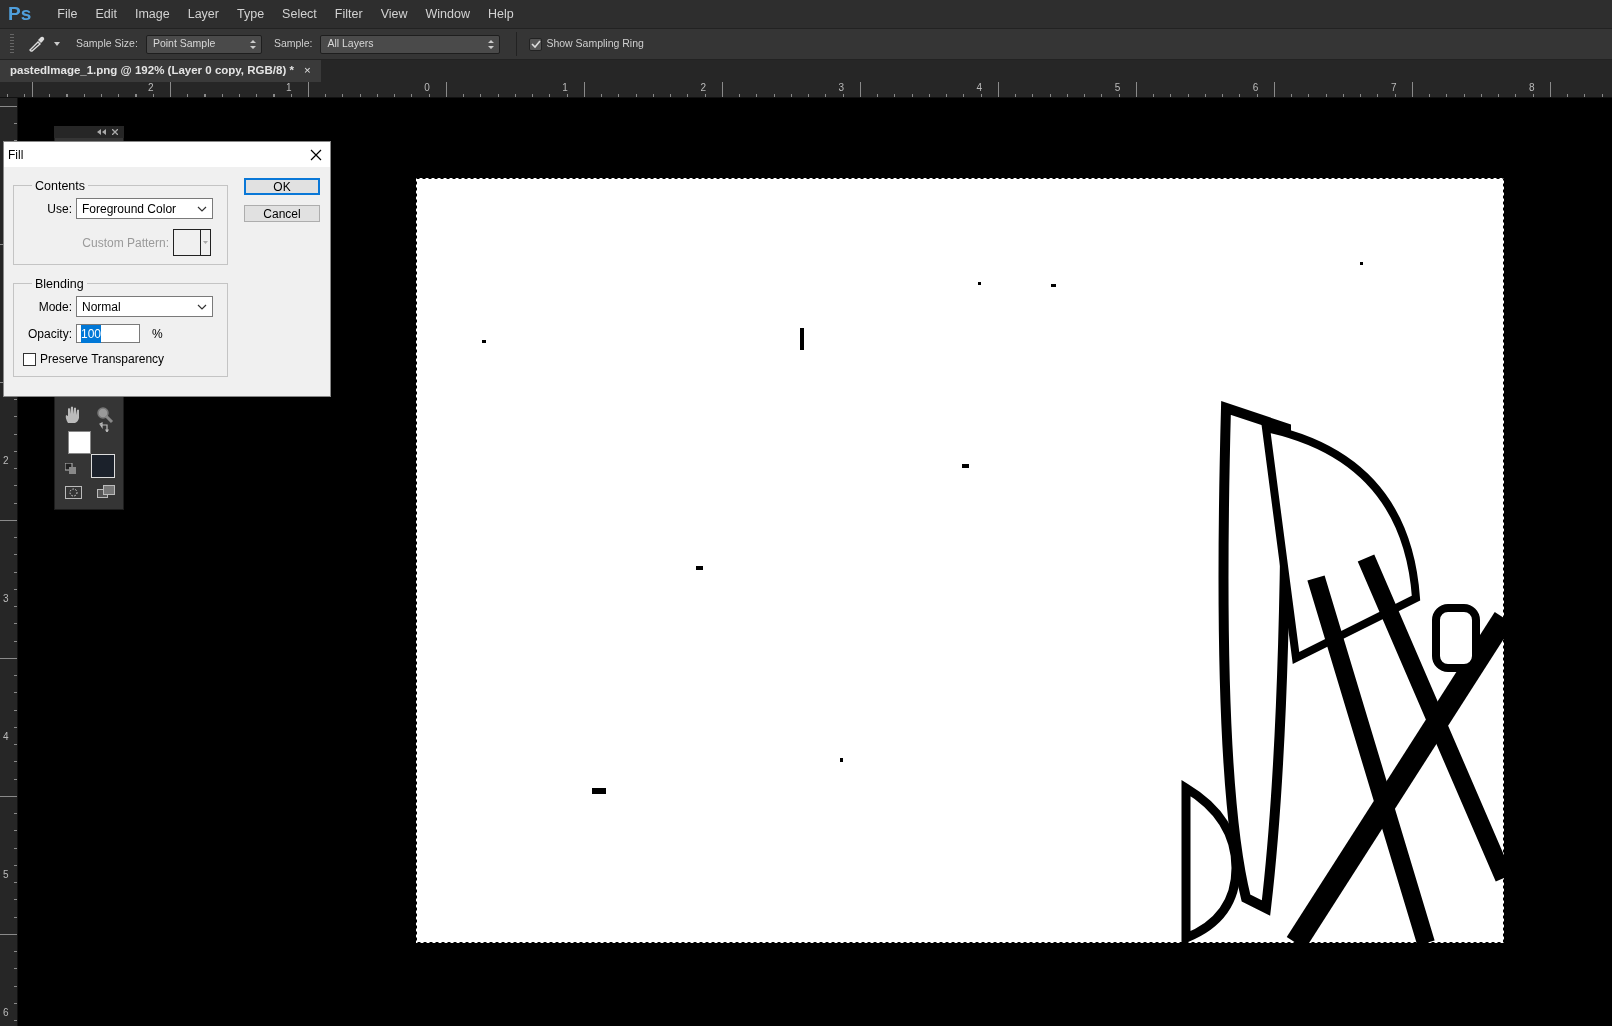 The height and width of the screenshot is (1026, 1612). Describe the element at coordinates (348, 14) in the screenshot. I see `menu-item: Filter` at that location.